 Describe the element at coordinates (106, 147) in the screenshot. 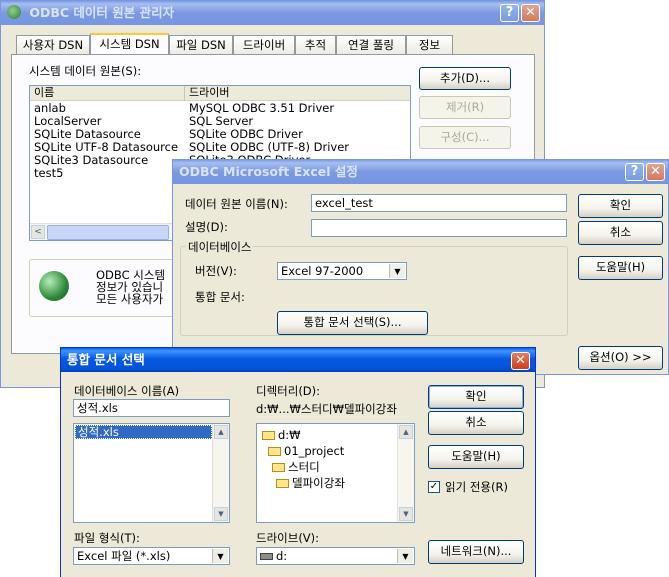

I see `dsn-name: SQLite UTF-8 Datasource` at that location.